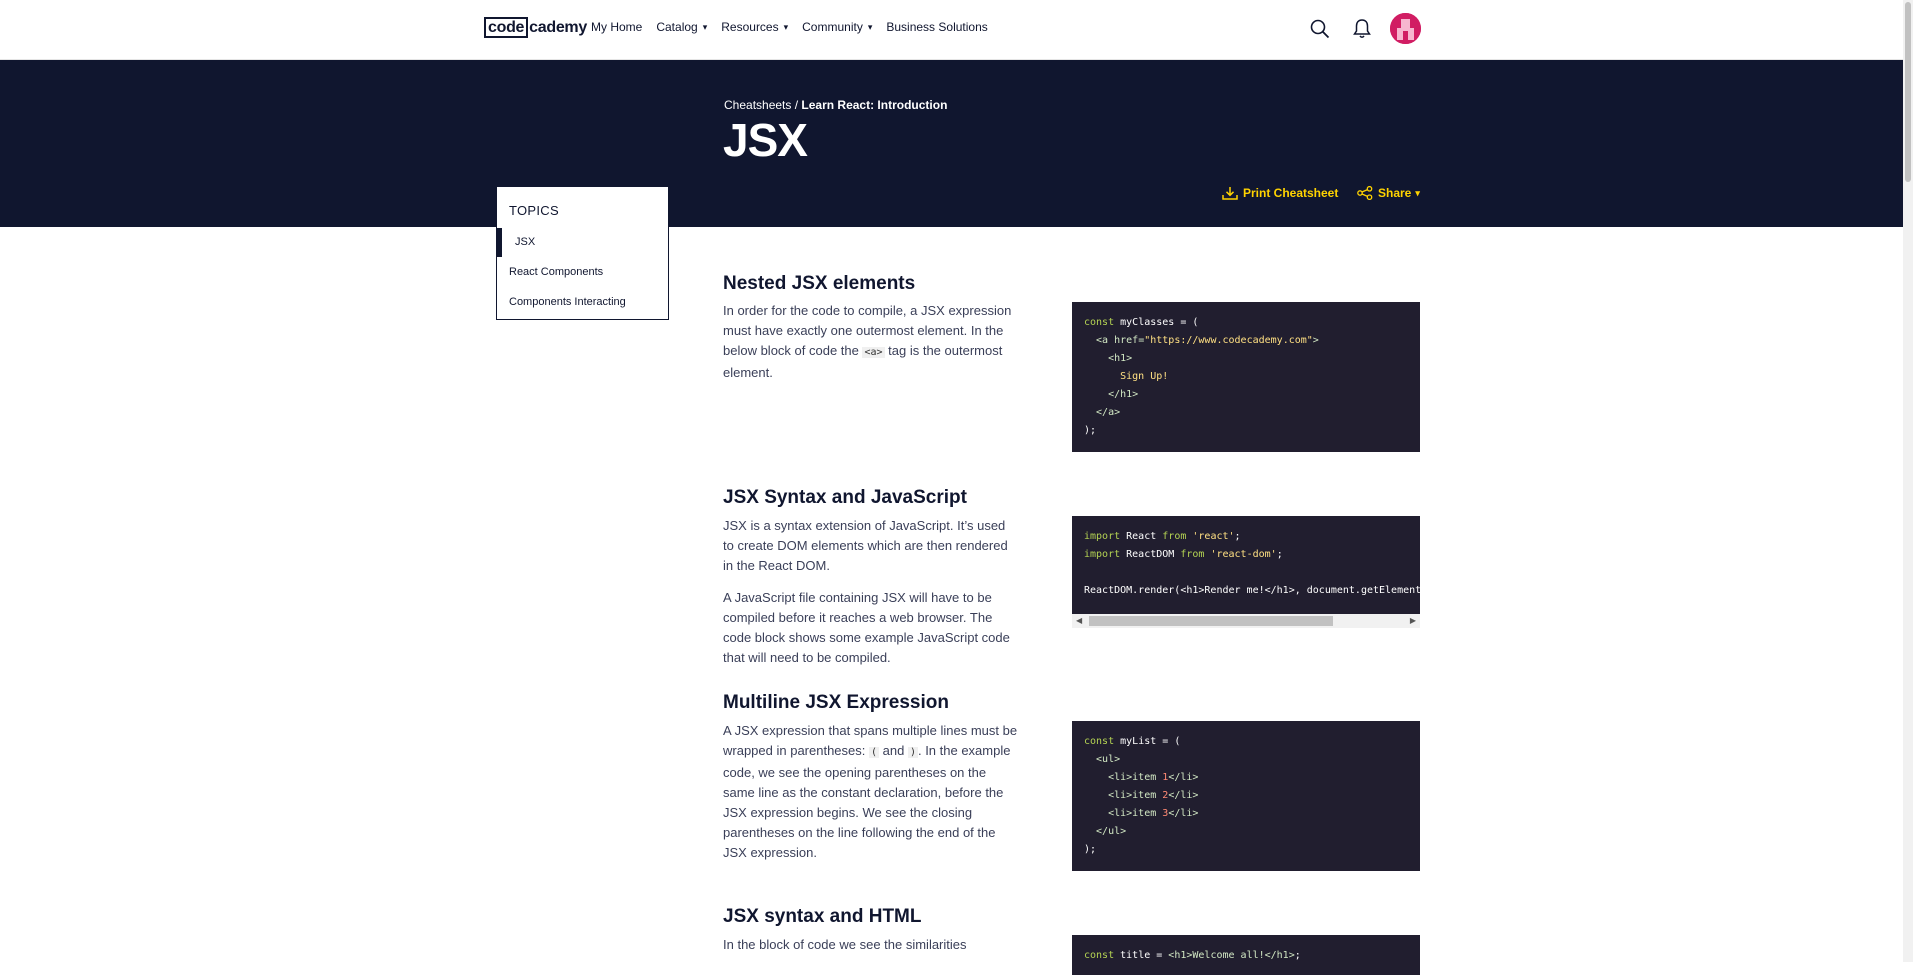  I want to click on page-vertical-scrollbar, so click(1908, 481).